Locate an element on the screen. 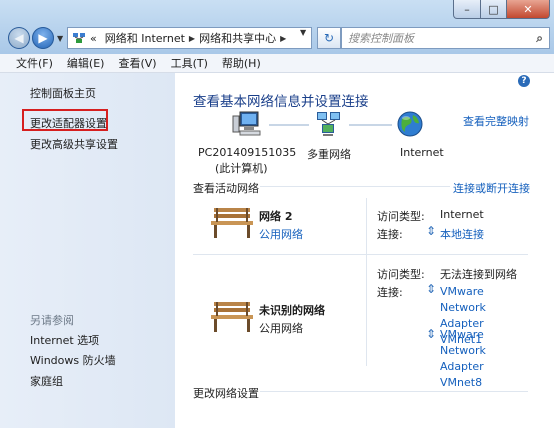 This screenshot has height=428, width=554. access-type-value: Internet is located at coordinates (462, 214).